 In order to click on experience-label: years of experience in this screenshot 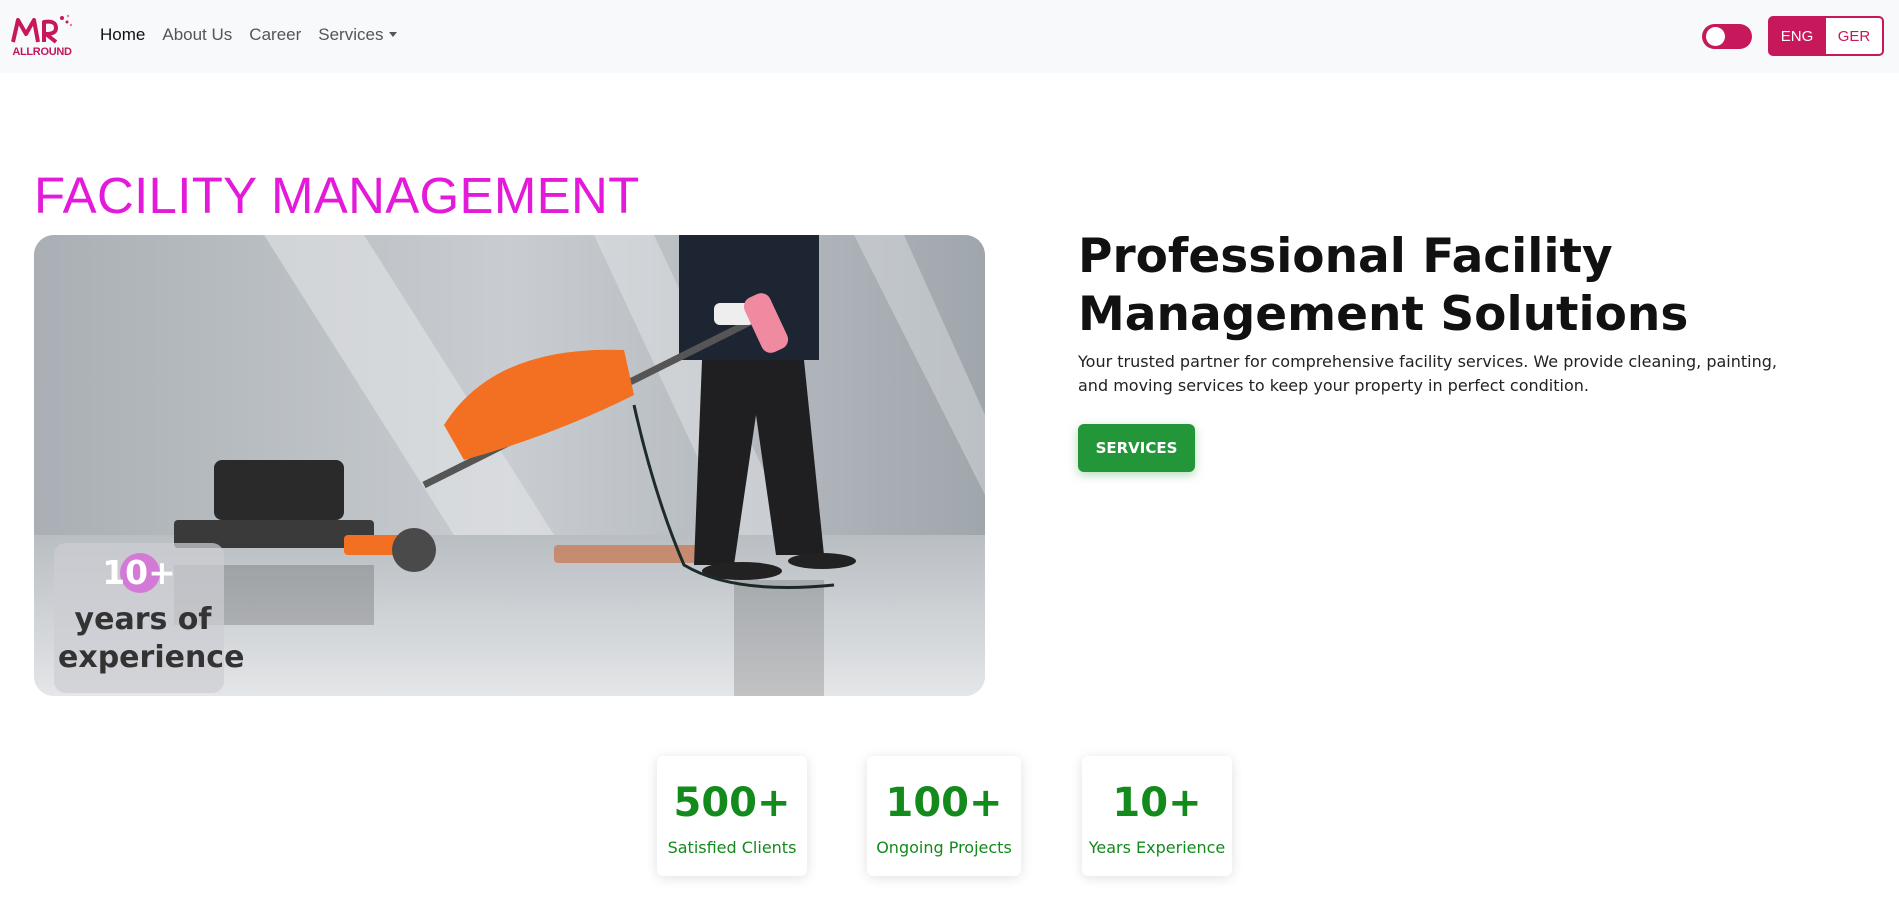, I will do `click(151, 638)`.